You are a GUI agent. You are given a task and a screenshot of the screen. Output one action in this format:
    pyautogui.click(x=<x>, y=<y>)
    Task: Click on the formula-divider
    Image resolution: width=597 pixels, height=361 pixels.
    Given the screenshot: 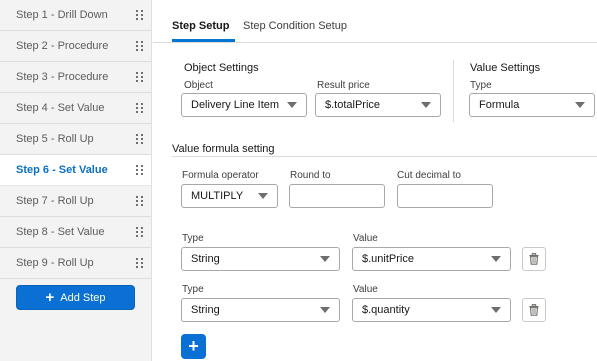 What is the action you would take?
    pyautogui.click(x=384, y=156)
    